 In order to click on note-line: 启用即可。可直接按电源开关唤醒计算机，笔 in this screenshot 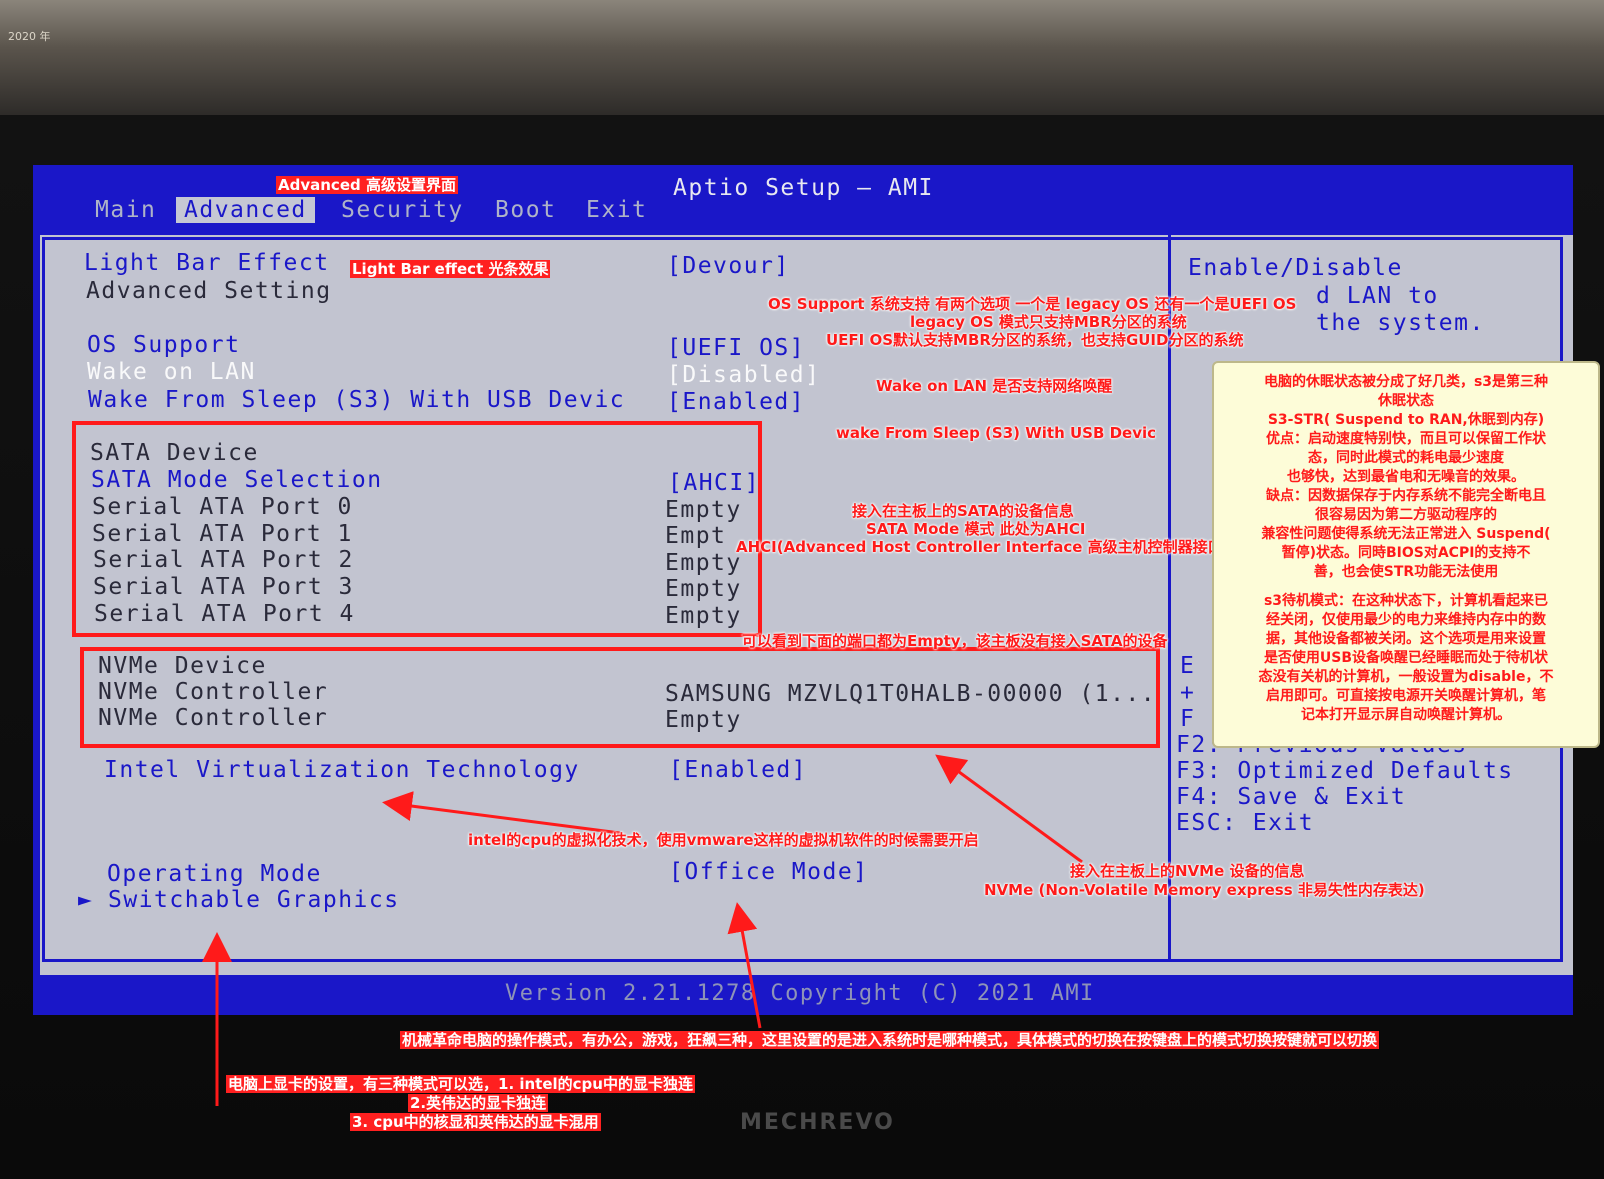, I will do `click(1406, 696)`.